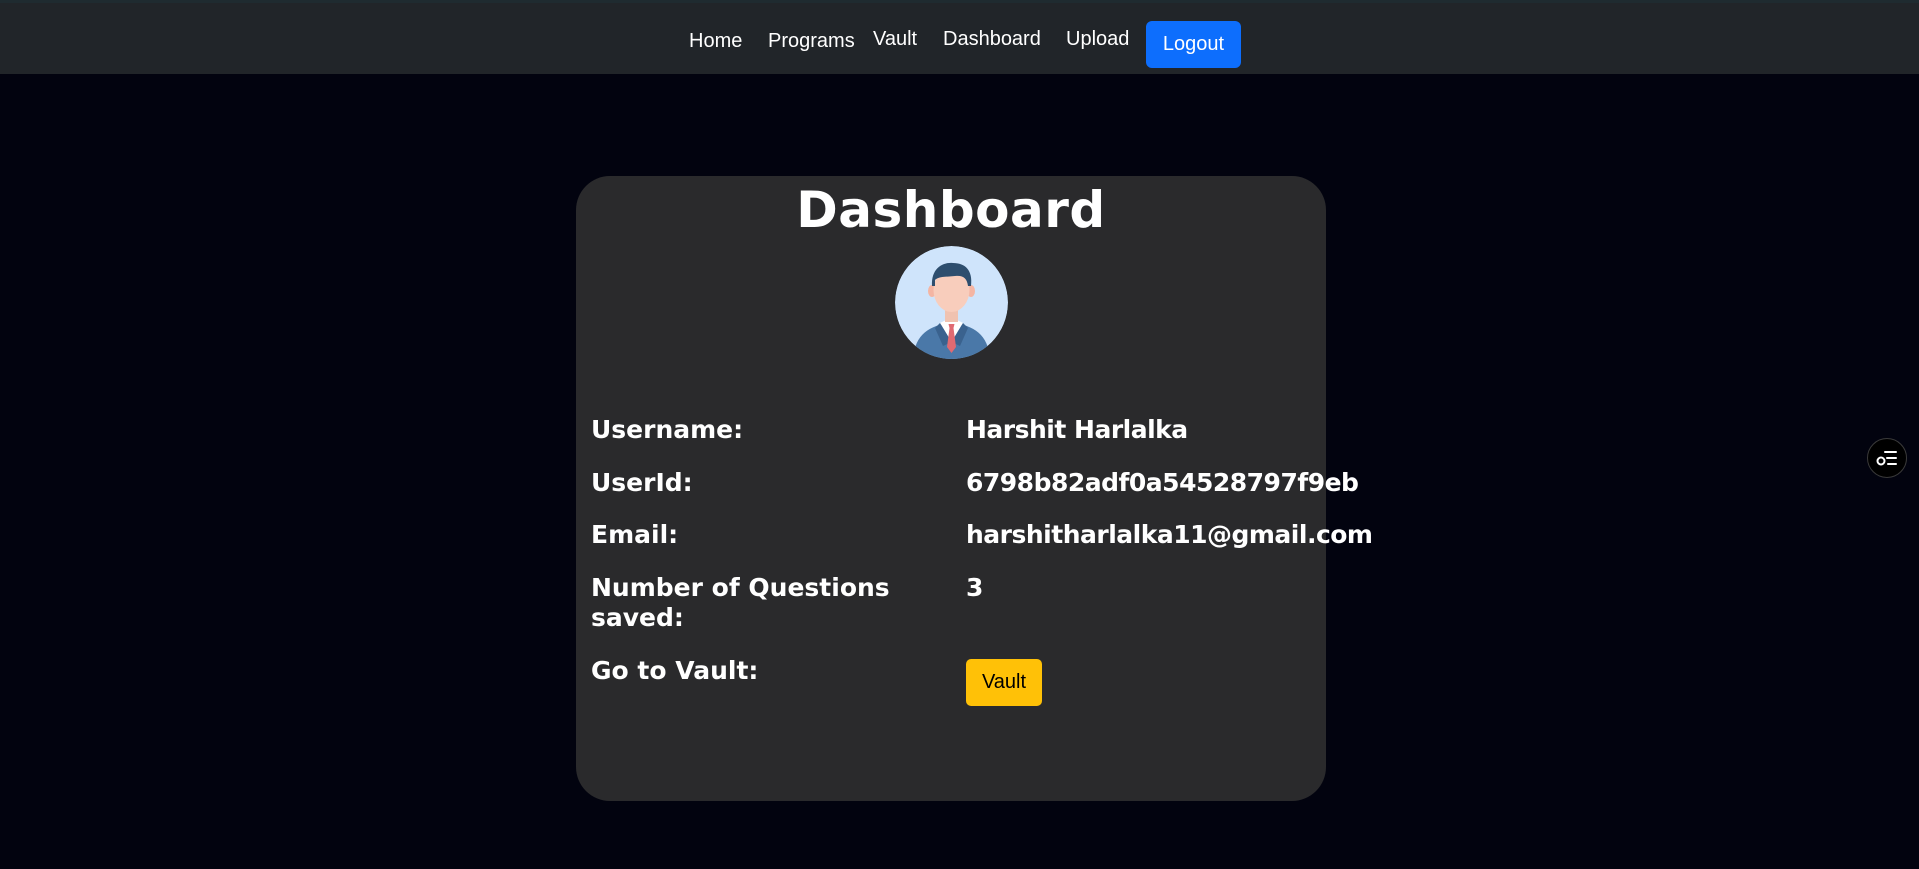  I want to click on nav-upload-link: Upload, so click(1097, 39).